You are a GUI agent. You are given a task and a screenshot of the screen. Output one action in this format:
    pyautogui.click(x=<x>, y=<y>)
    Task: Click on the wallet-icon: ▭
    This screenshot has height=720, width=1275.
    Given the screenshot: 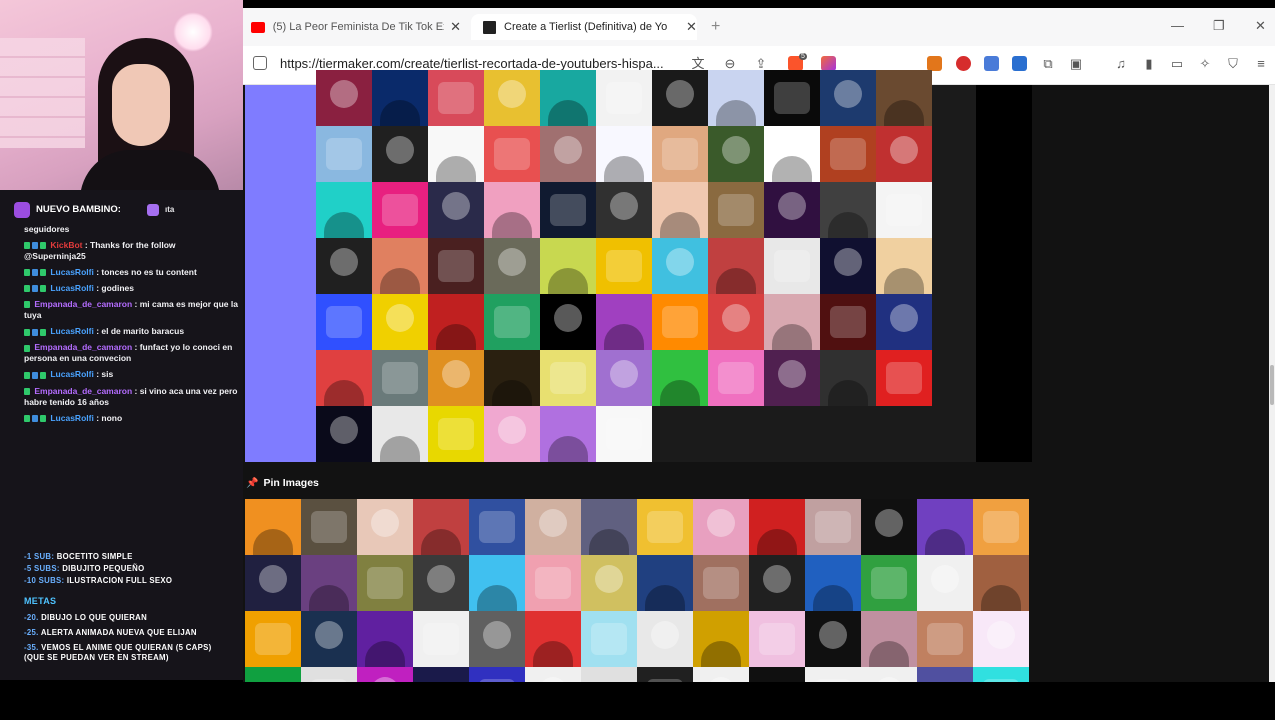 What is the action you would take?
    pyautogui.click(x=1177, y=64)
    